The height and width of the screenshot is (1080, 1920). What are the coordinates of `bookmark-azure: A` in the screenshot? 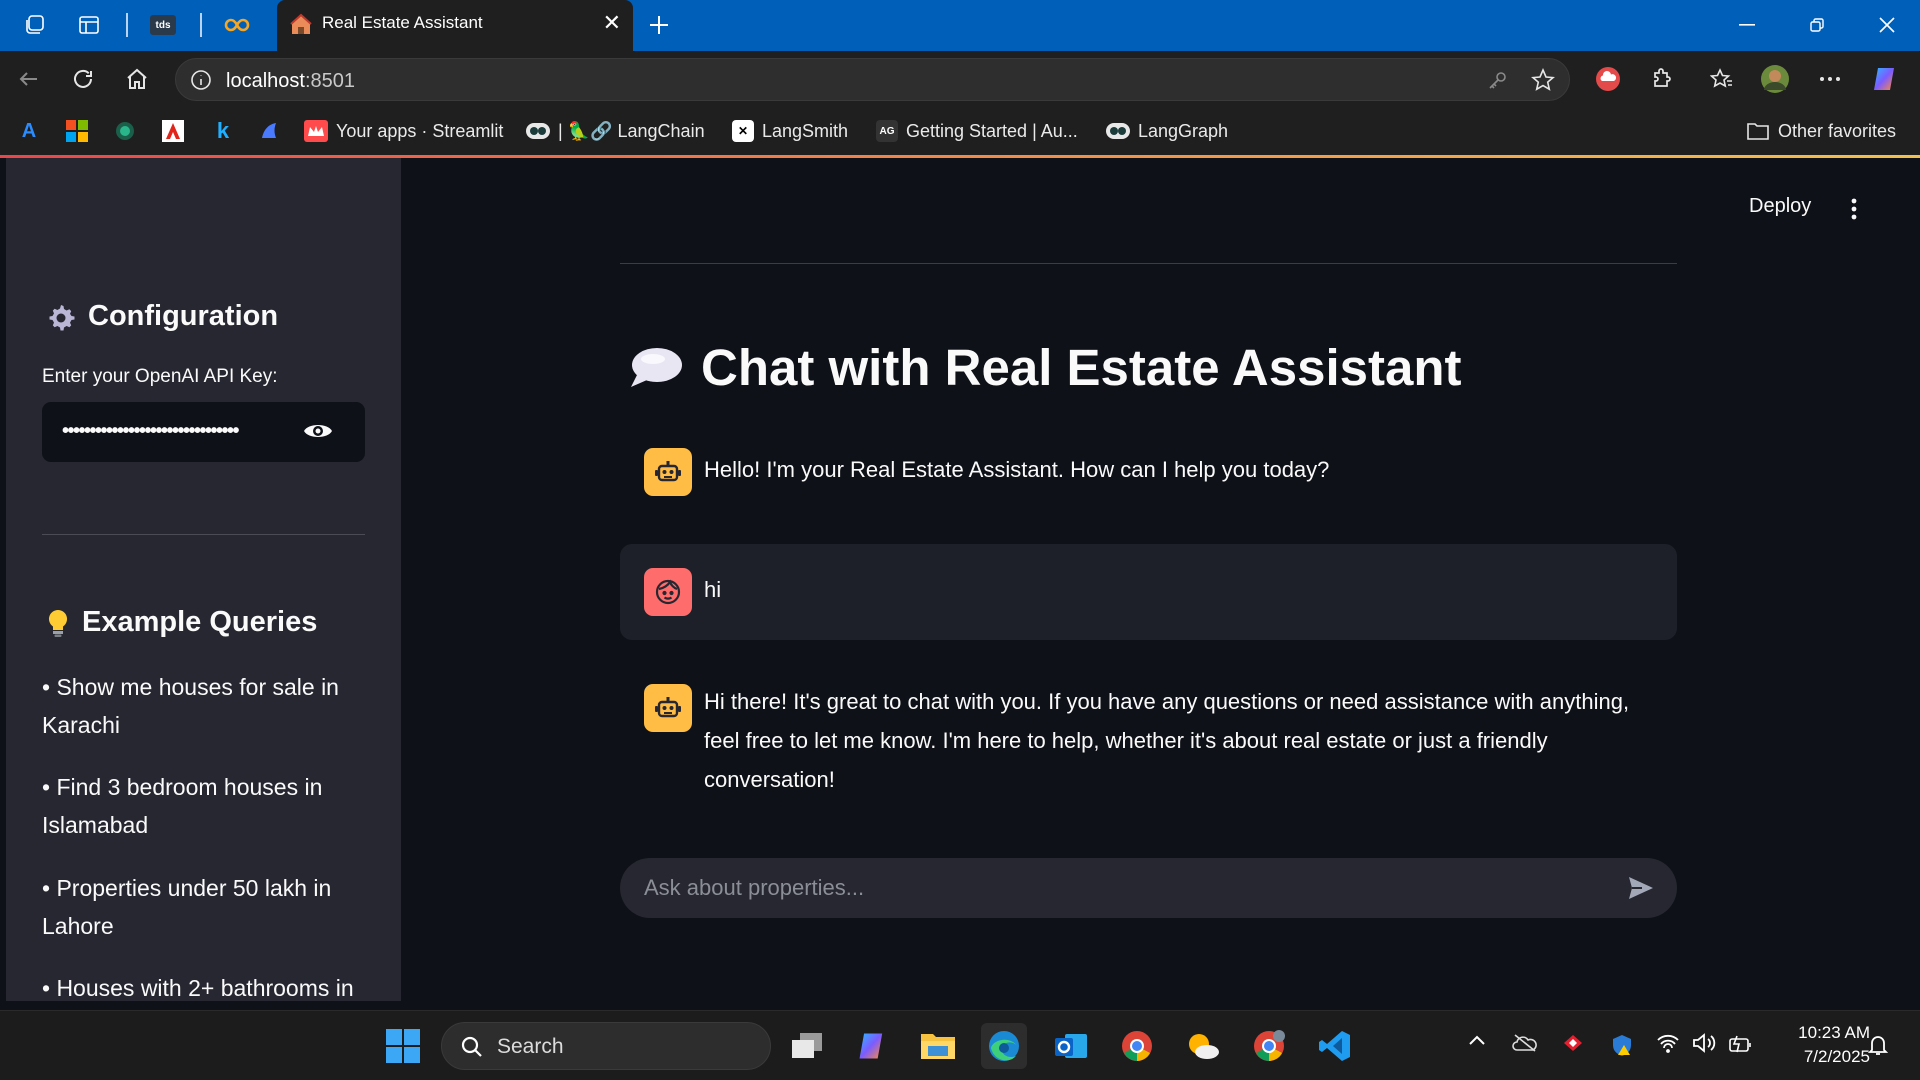 It's located at (29, 131).